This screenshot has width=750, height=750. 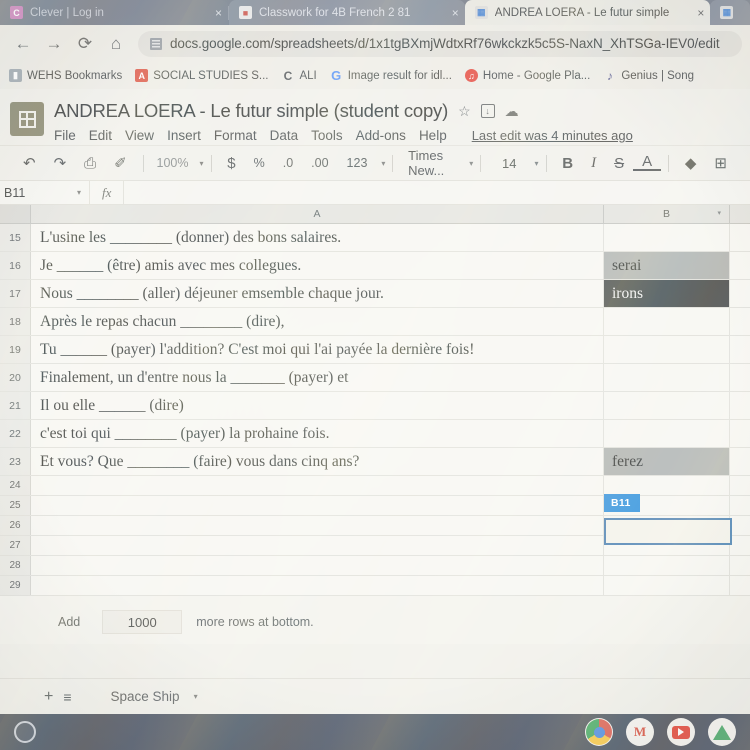 What do you see at coordinates (284, 135) in the screenshot?
I see `menu-data: Data` at bounding box center [284, 135].